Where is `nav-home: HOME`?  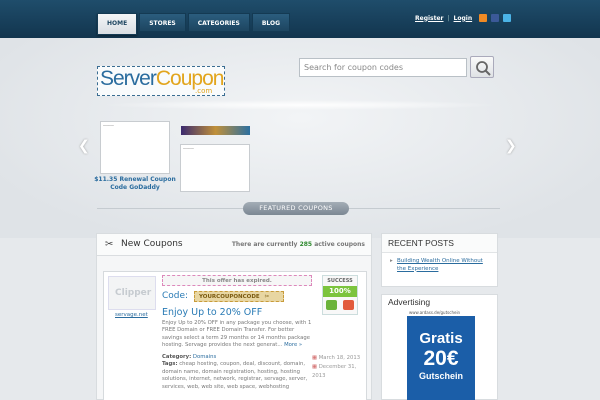
nav-home: HOME is located at coordinates (117, 24).